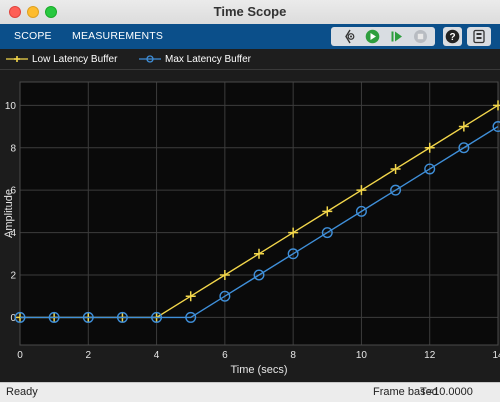 The width and height of the screenshot is (500, 402). I want to click on legend-item-max-latency: Max Latency Buffer, so click(195, 59).